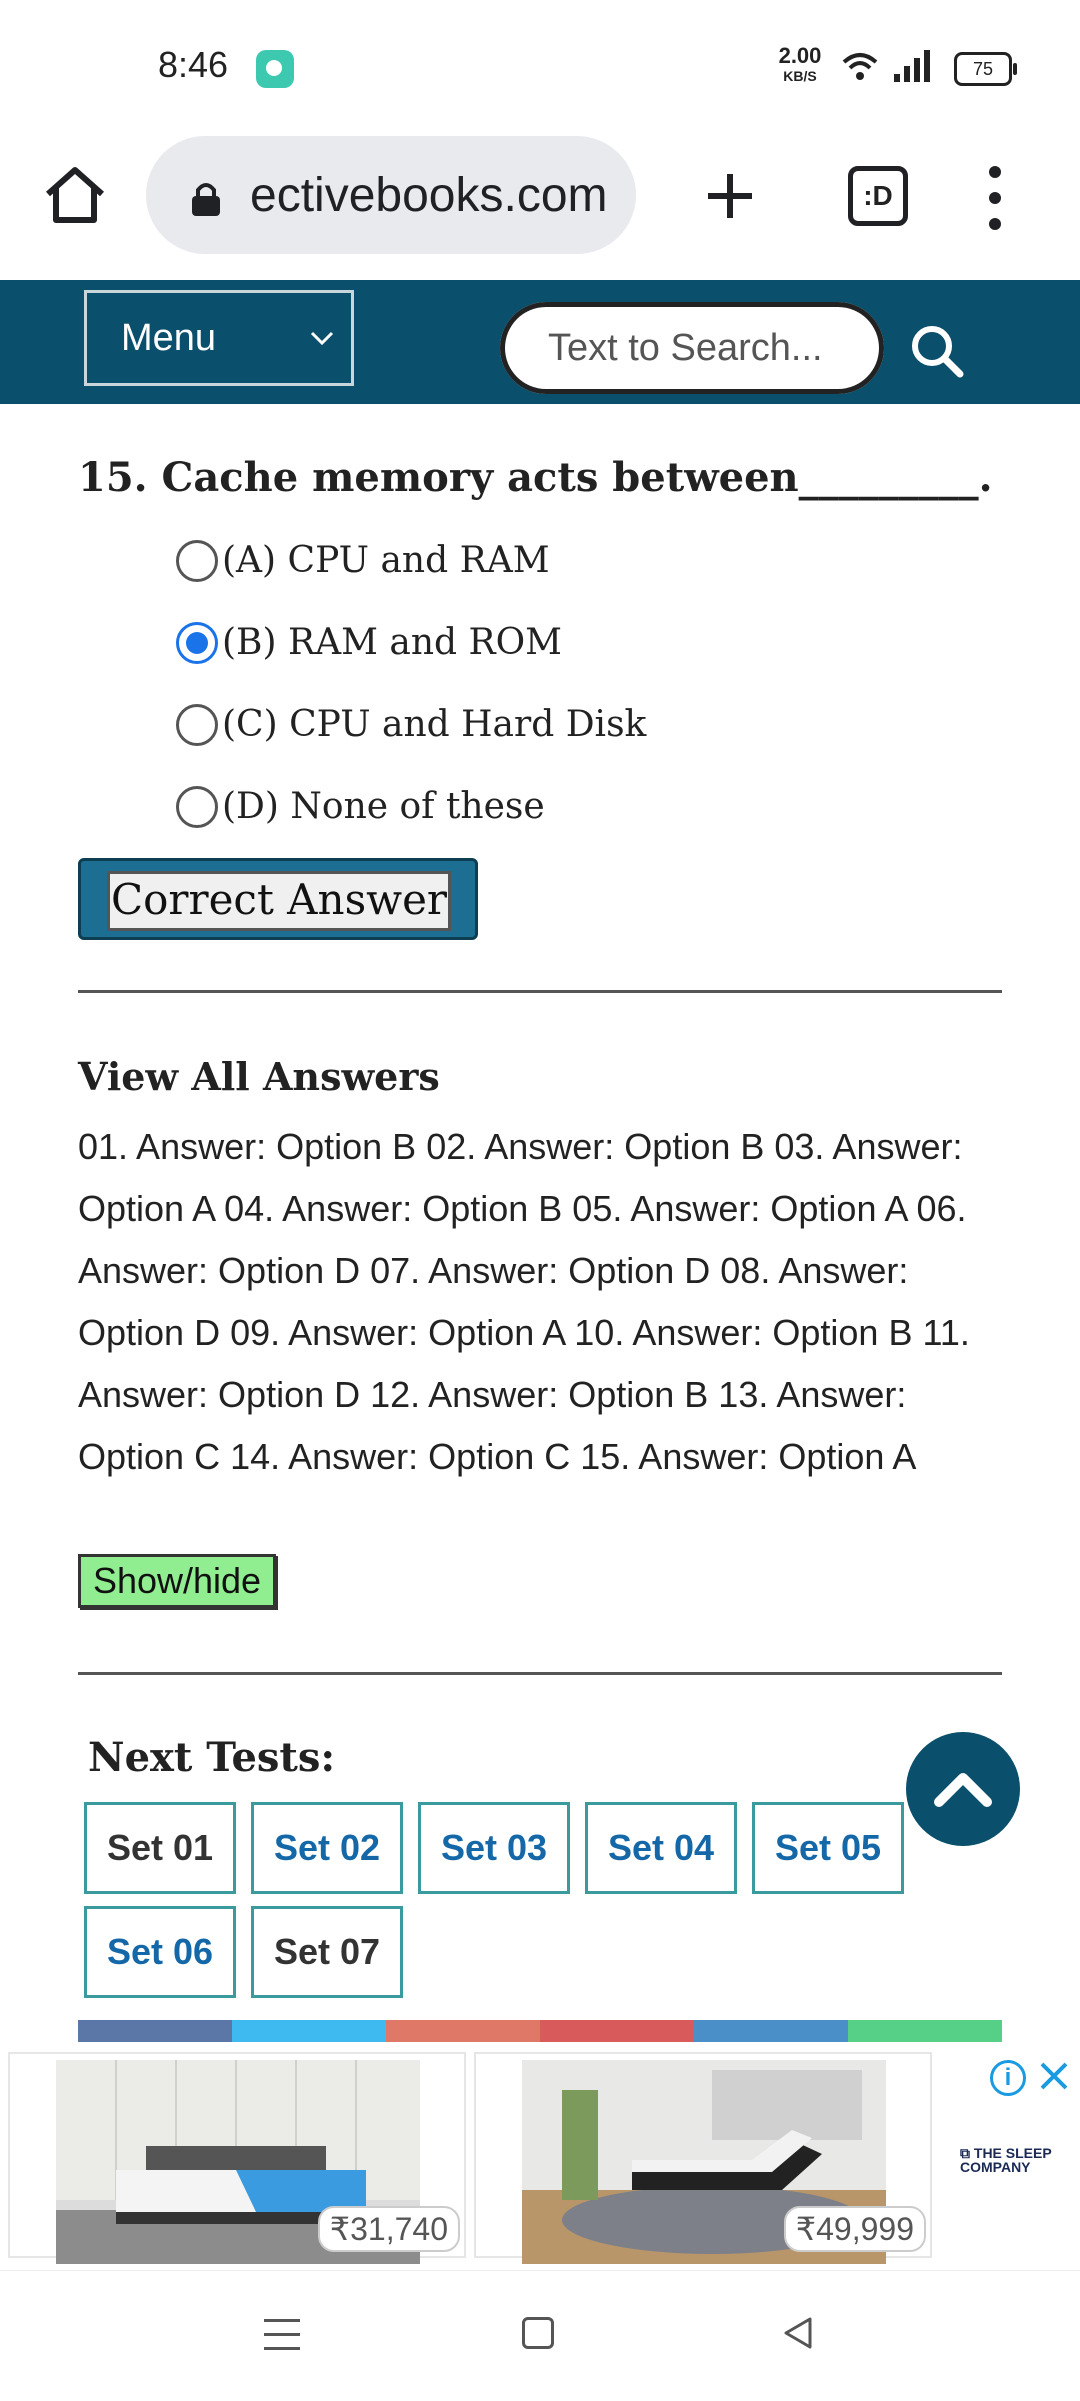 The height and width of the screenshot is (2401, 1080). Describe the element at coordinates (193, 64) in the screenshot. I see `clock: 8:46` at that location.